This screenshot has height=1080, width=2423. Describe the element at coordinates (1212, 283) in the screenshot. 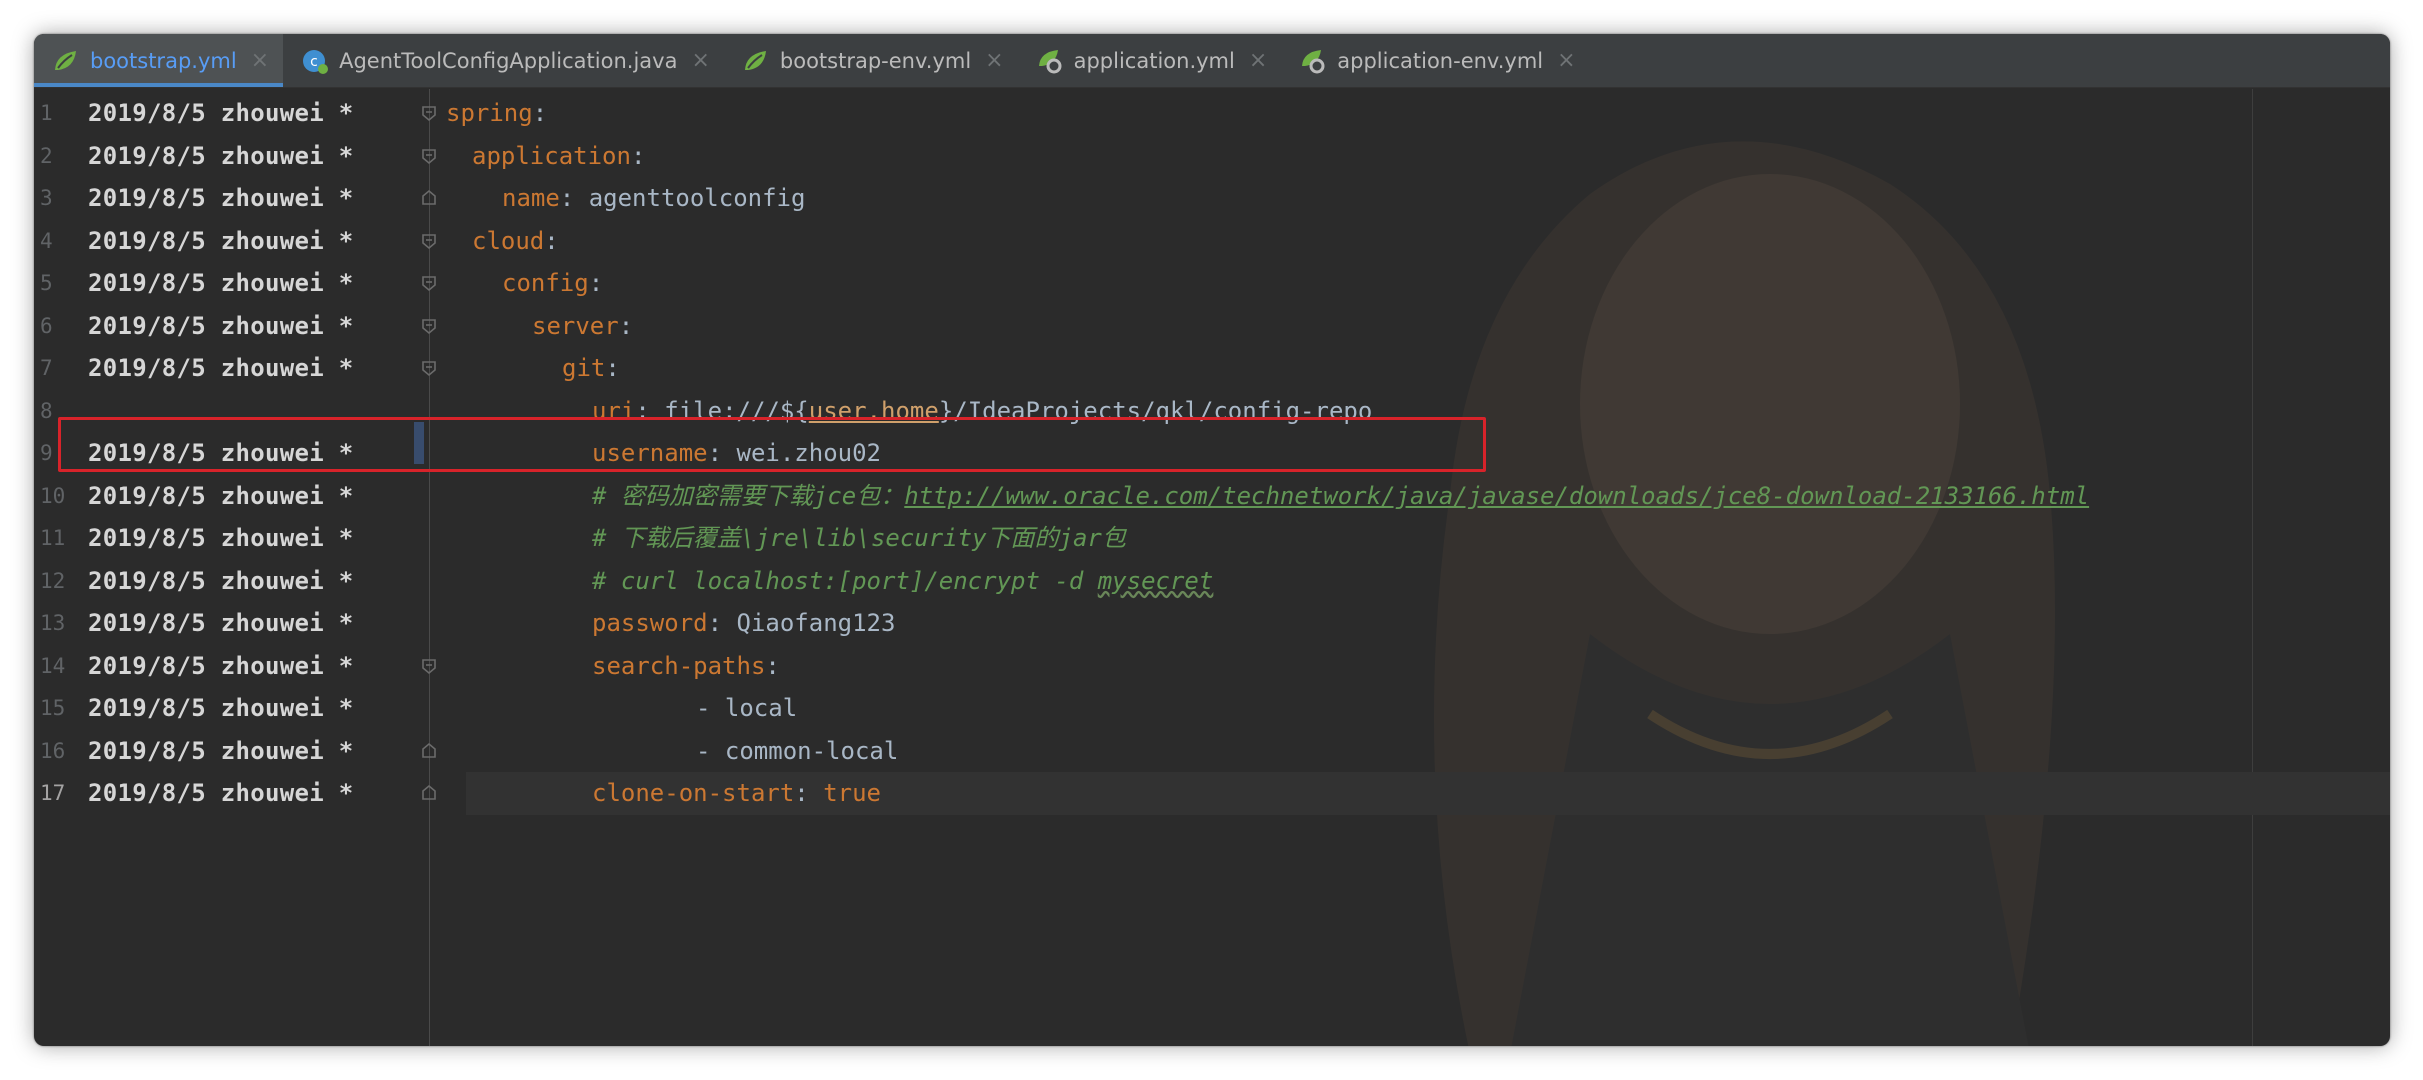

I see `code-line: 5 2019/8/5 zhouwei * config:` at that location.